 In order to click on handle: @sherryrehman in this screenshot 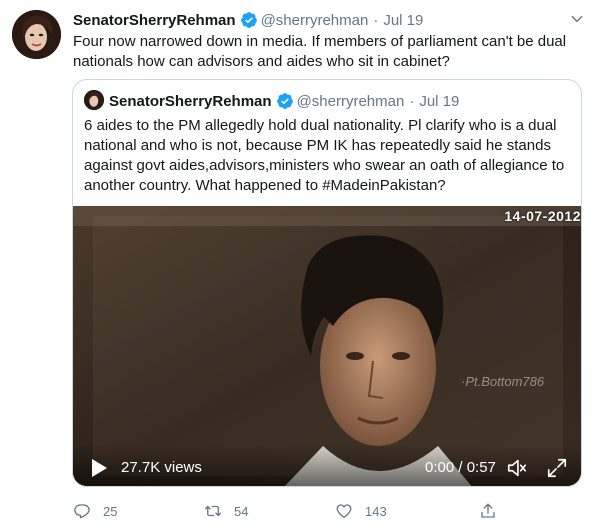, I will do `click(315, 20)`.